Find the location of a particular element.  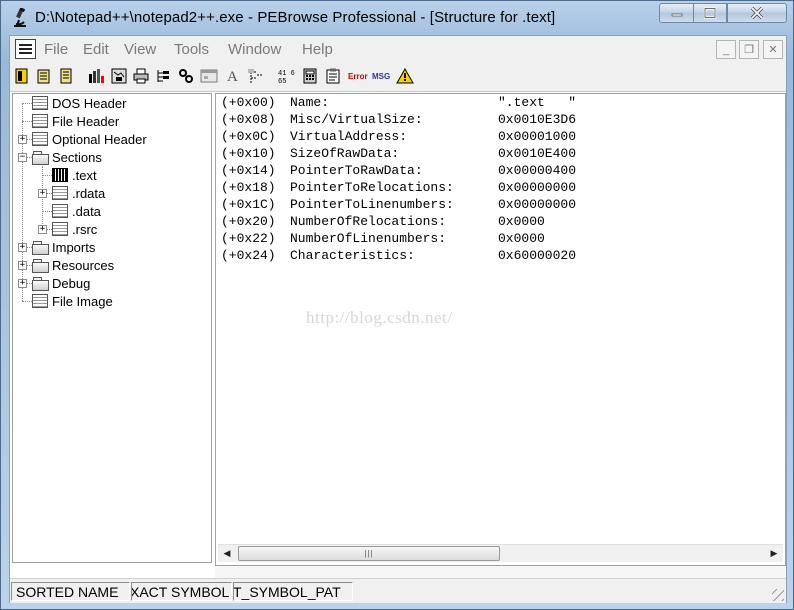

maximize-icon is located at coordinates (710, 13).